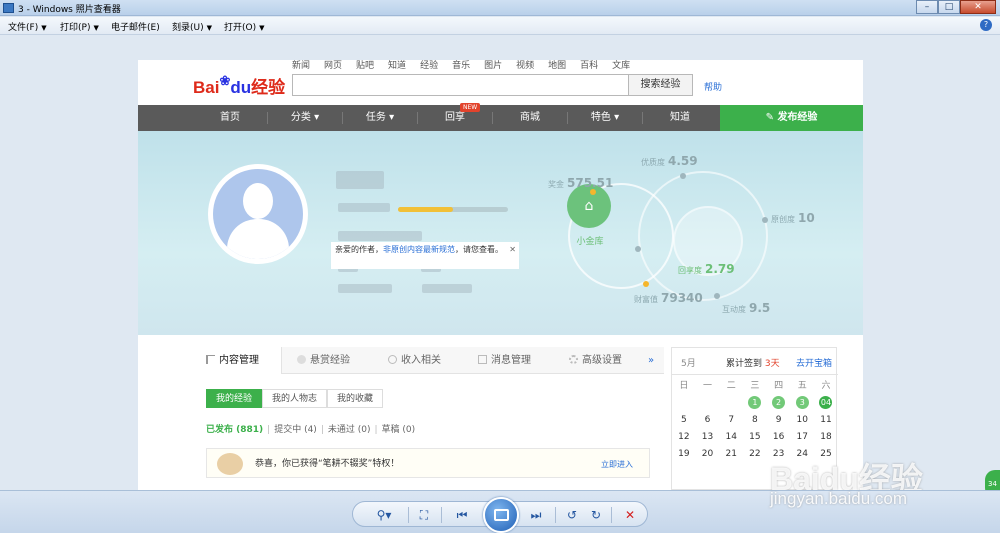  I want to click on signature-blurred, so click(380, 236).